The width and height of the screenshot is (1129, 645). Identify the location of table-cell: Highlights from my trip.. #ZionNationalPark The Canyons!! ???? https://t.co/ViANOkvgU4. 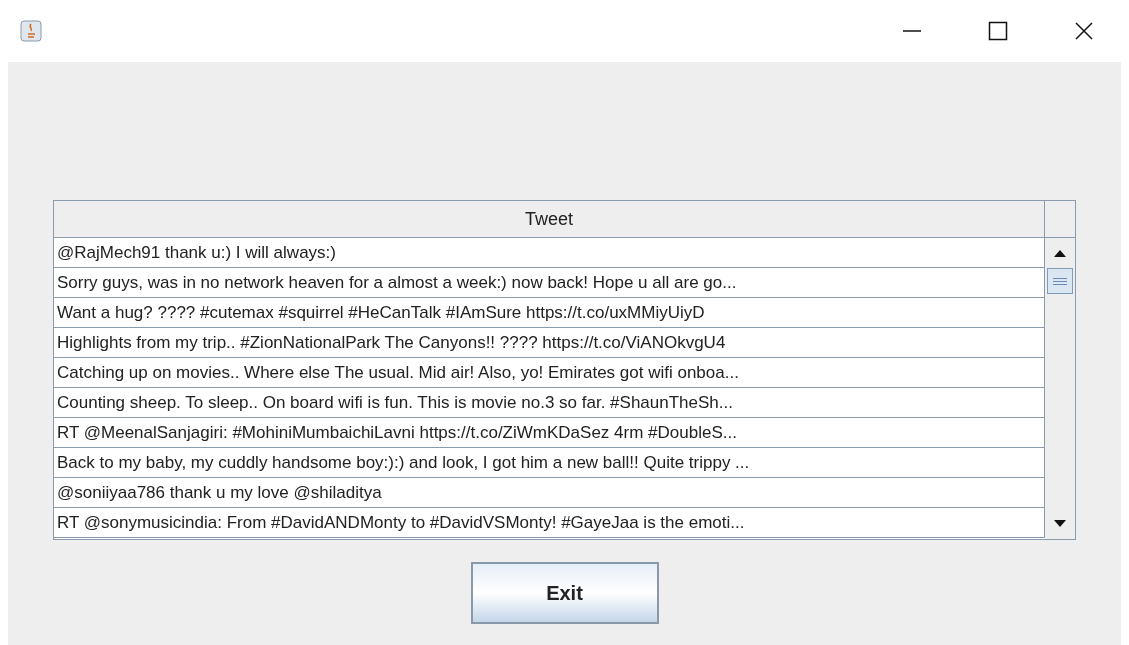
(549, 343).